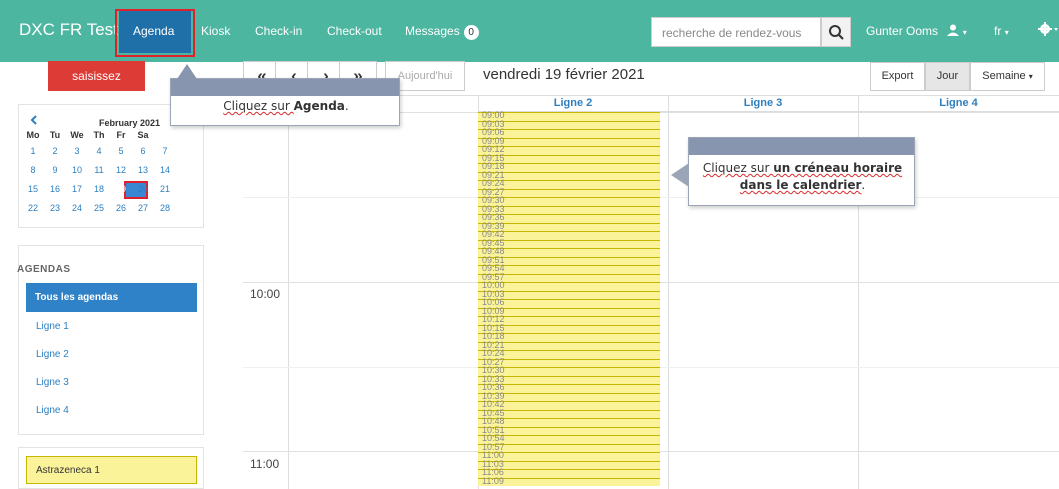 This screenshot has height=489, width=1059. I want to click on time-slot: 10:00, so click(569, 286).